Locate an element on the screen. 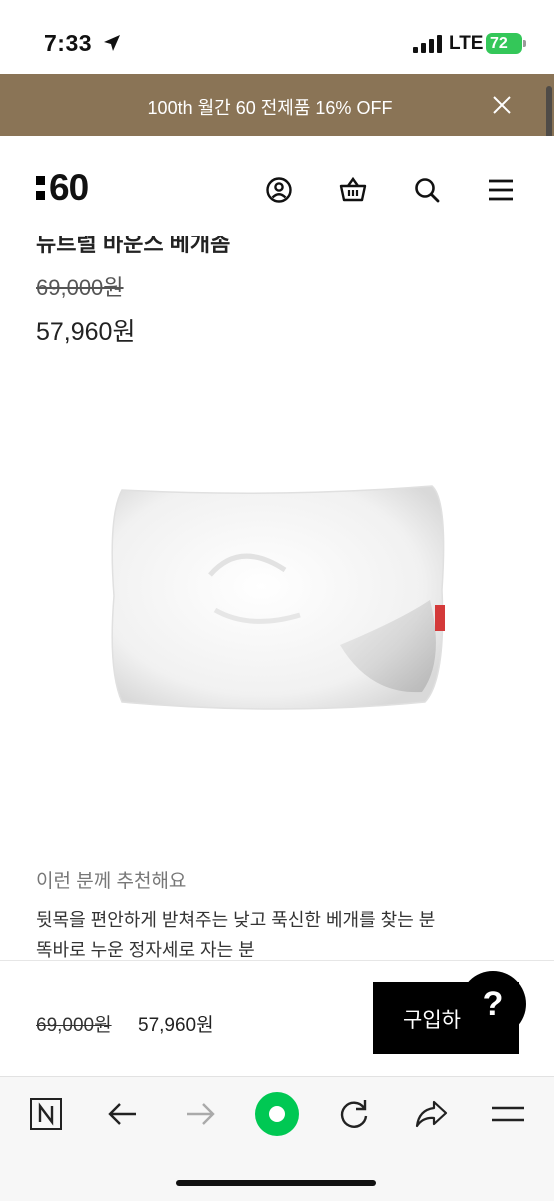 The width and height of the screenshot is (554, 1201). search-icon is located at coordinates (427, 190).